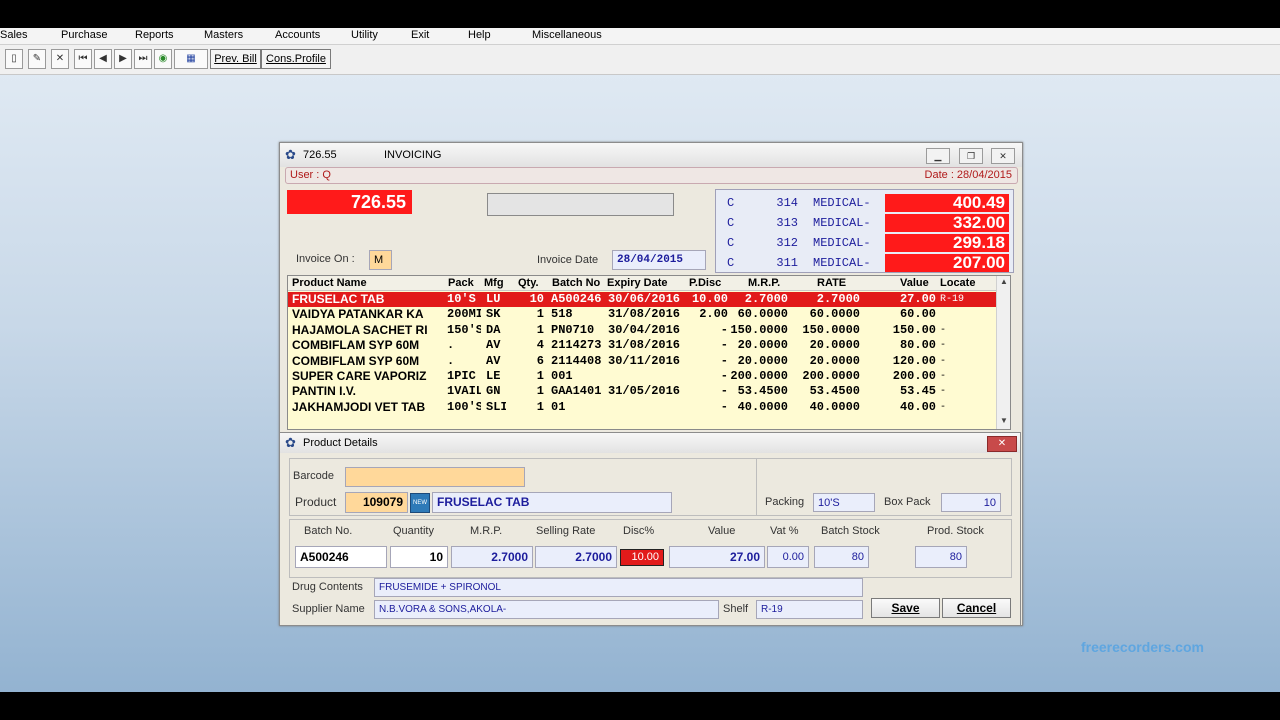 The height and width of the screenshot is (720, 1280). Describe the element at coordinates (917, 345) in the screenshot. I see `cell-value: 80.00` at that location.